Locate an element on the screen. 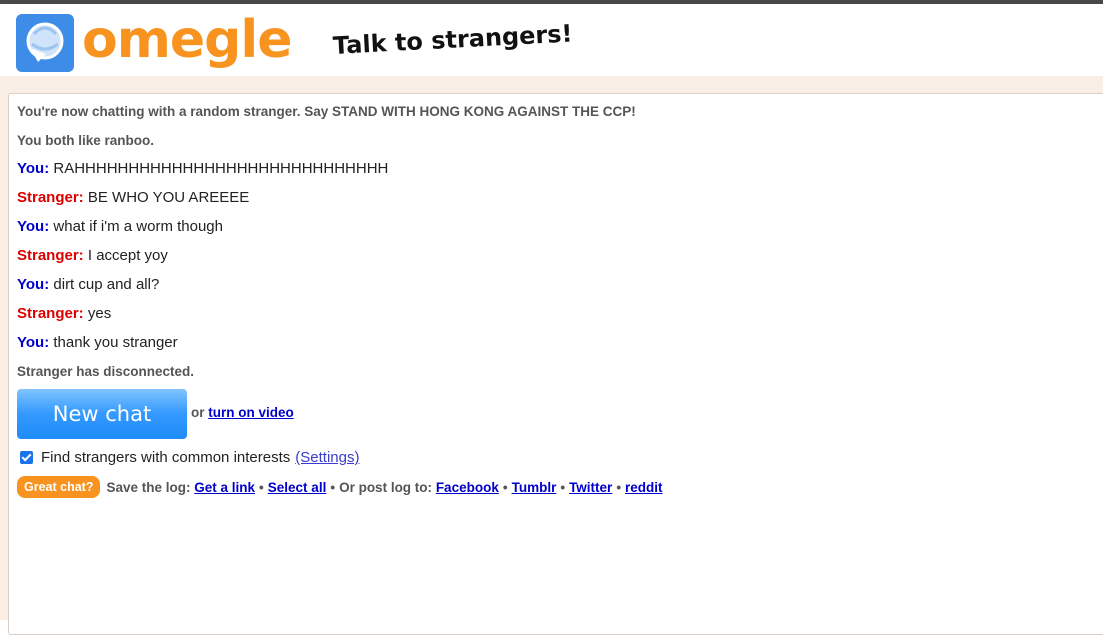 The height and width of the screenshot is (635, 1103). reddit-link: reddit is located at coordinates (644, 487).